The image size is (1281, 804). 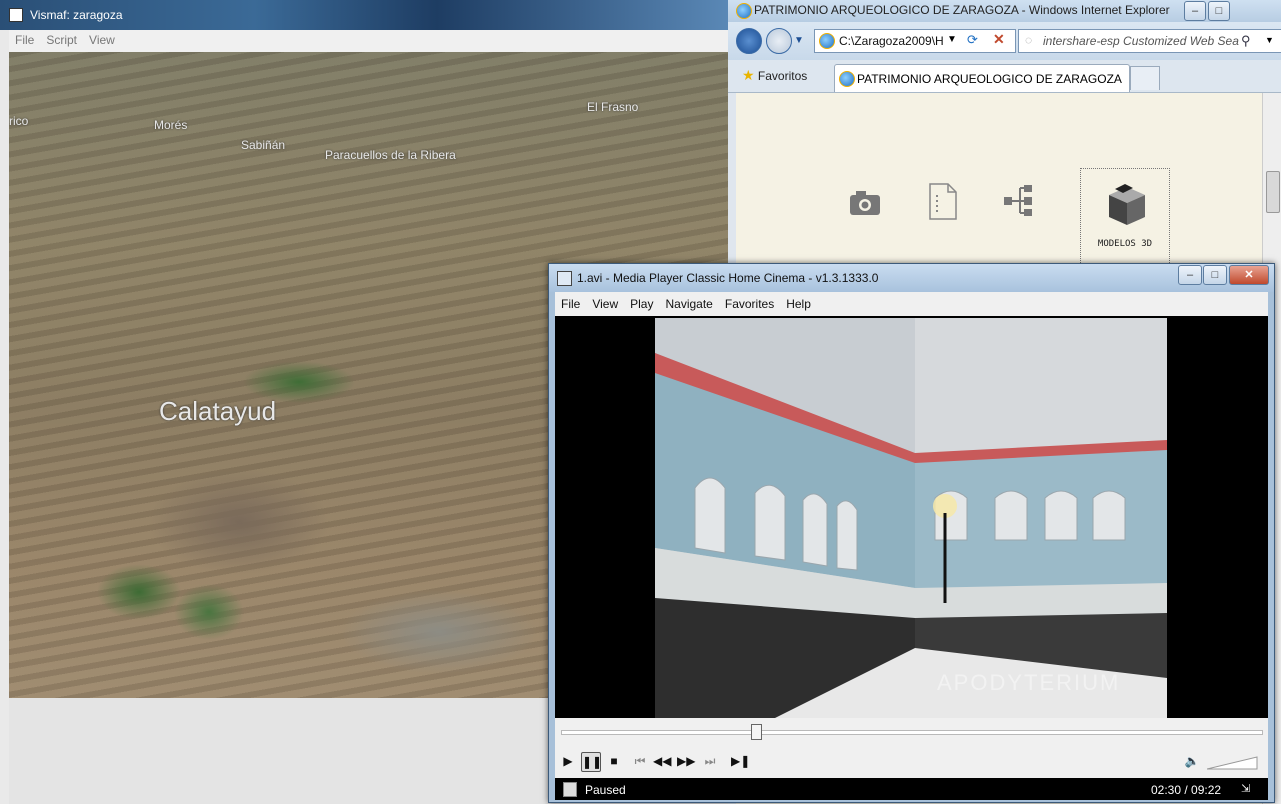 What do you see at coordinates (1232, 763) in the screenshot?
I see `volume-slider` at bounding box center [1232, 763].